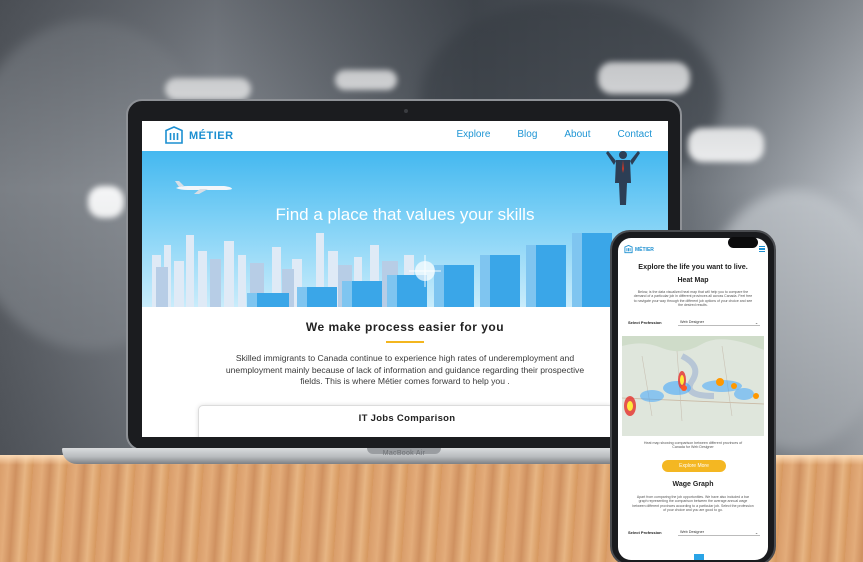  What do you see at coordinates (699, 557) in the screenshot?
I see `wage-graph-bar` at bounding box center [699, 557].